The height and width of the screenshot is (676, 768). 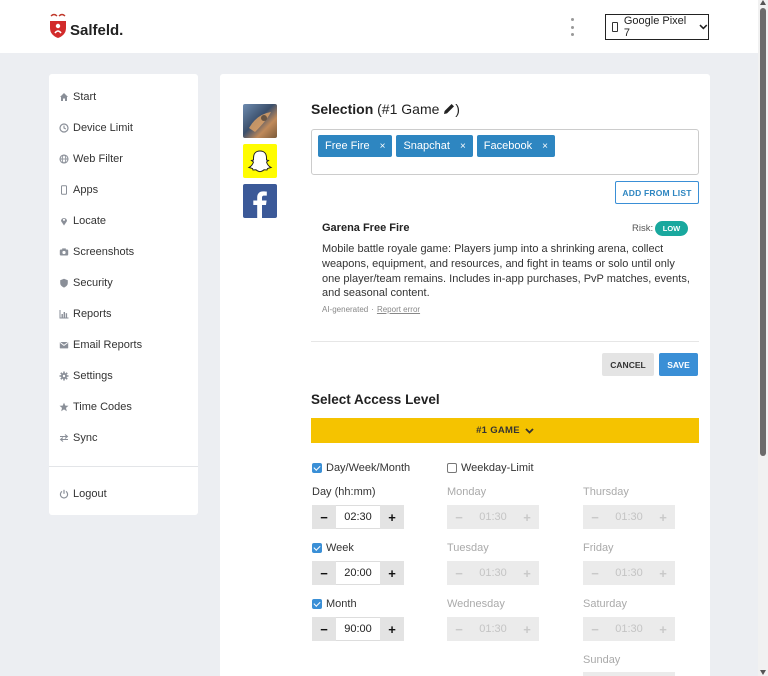 I want to click on sidebar-item-label: Logout, so click(x=90, y=494).